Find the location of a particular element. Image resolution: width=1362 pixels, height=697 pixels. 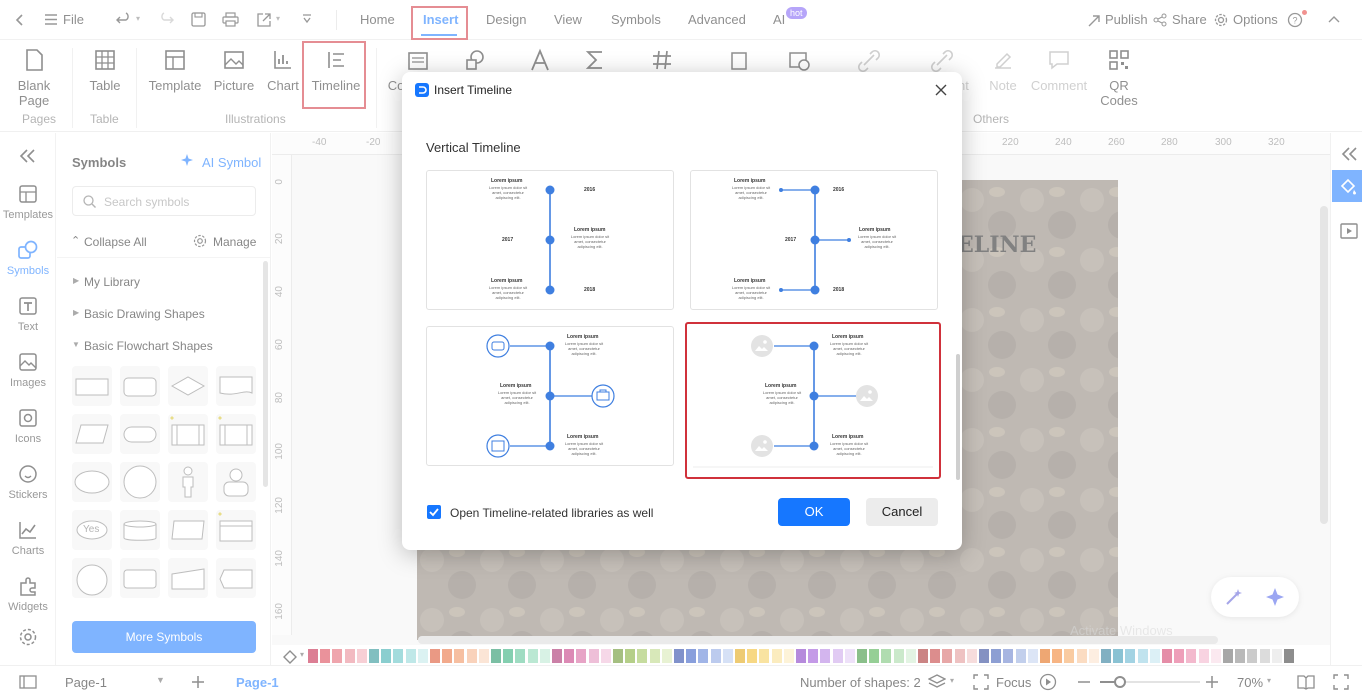

checkmark-icon is located at coordinates (434, 512).